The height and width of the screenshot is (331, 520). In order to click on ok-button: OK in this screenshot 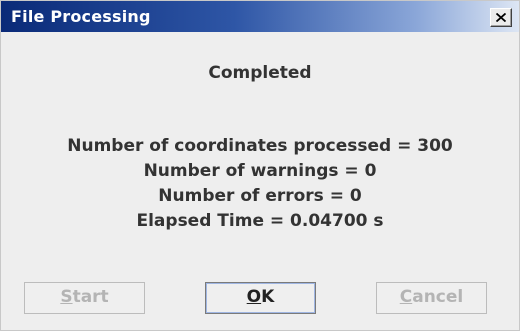, I will do `click(260, 298)`.